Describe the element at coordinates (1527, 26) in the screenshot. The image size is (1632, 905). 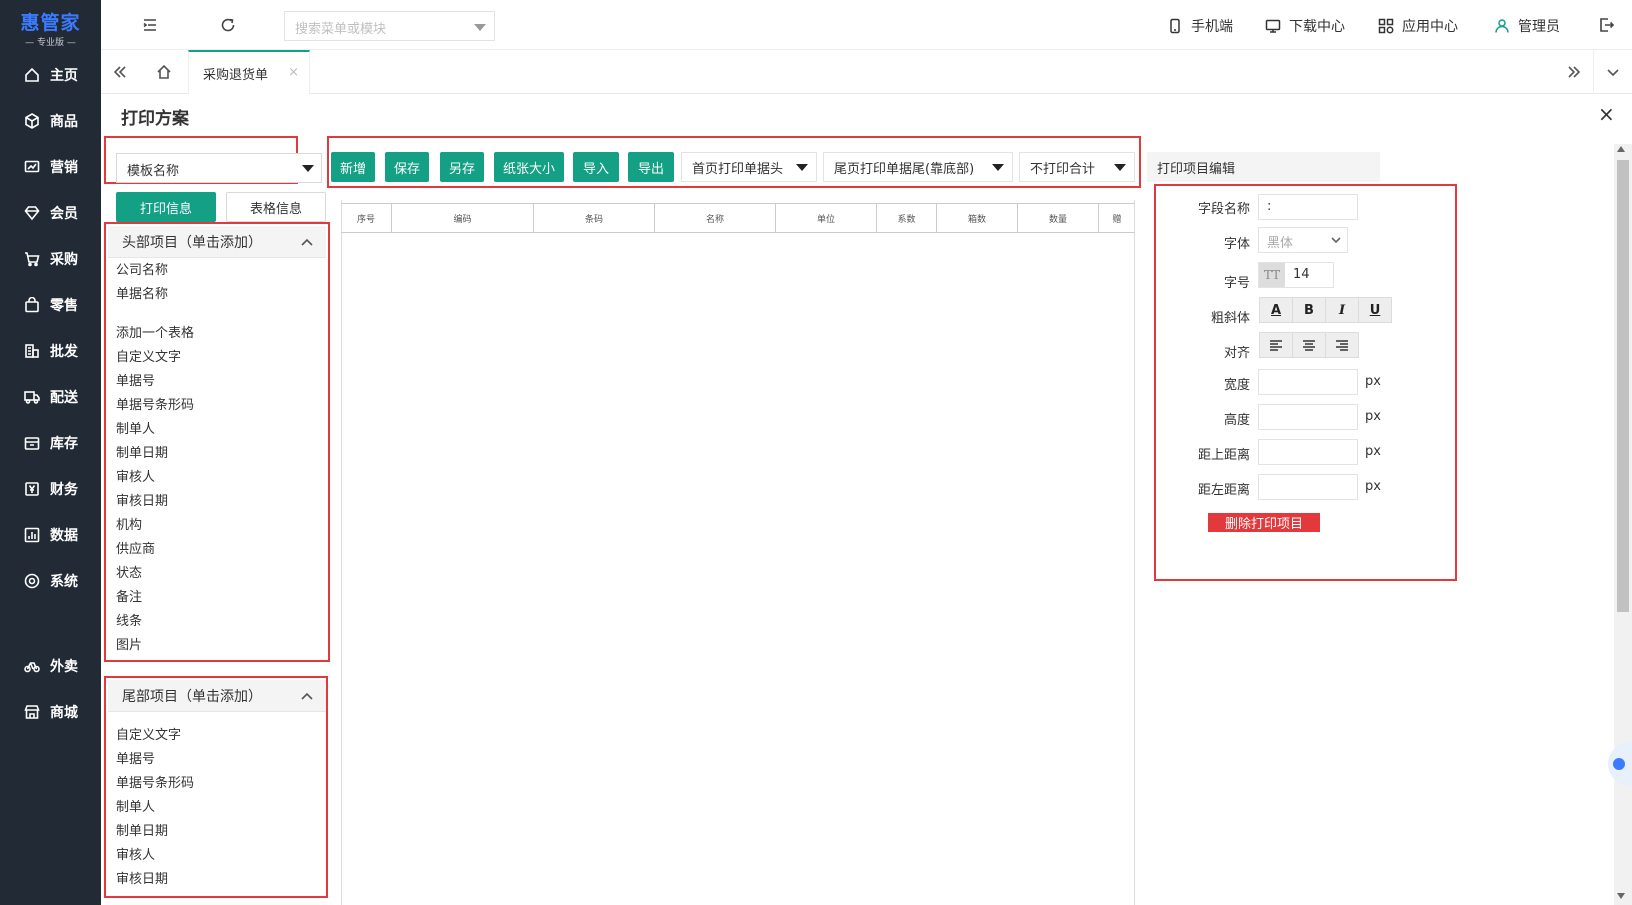
I see `user-menu: 管理员` at that location.